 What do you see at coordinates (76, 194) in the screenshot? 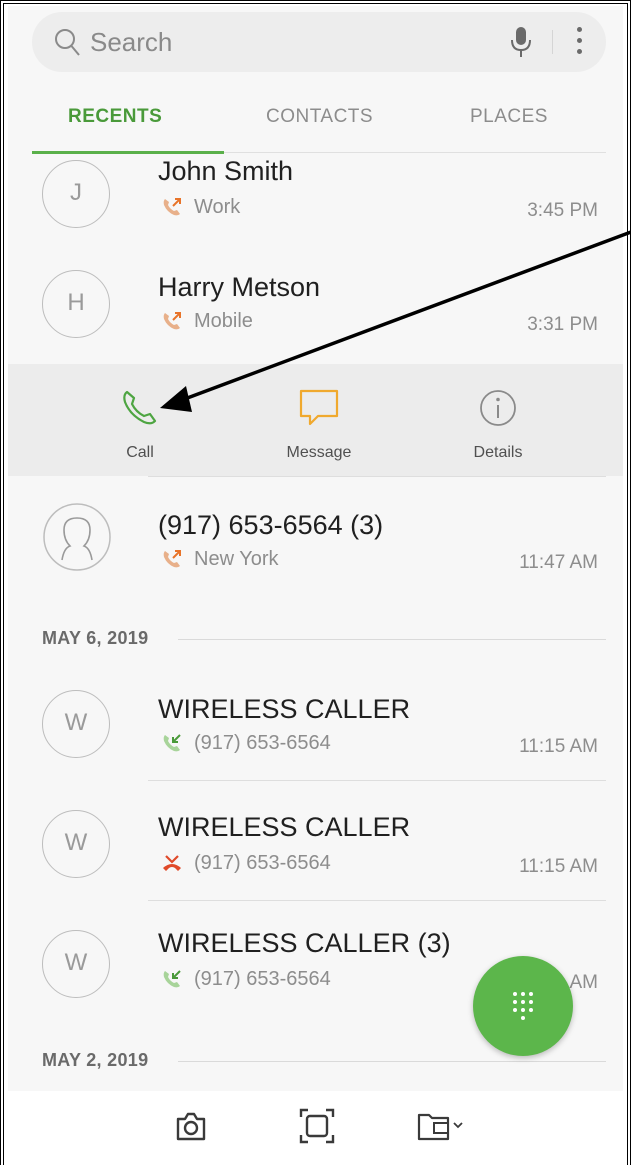
I see `avatar: J` at bounding box center [76, 194].